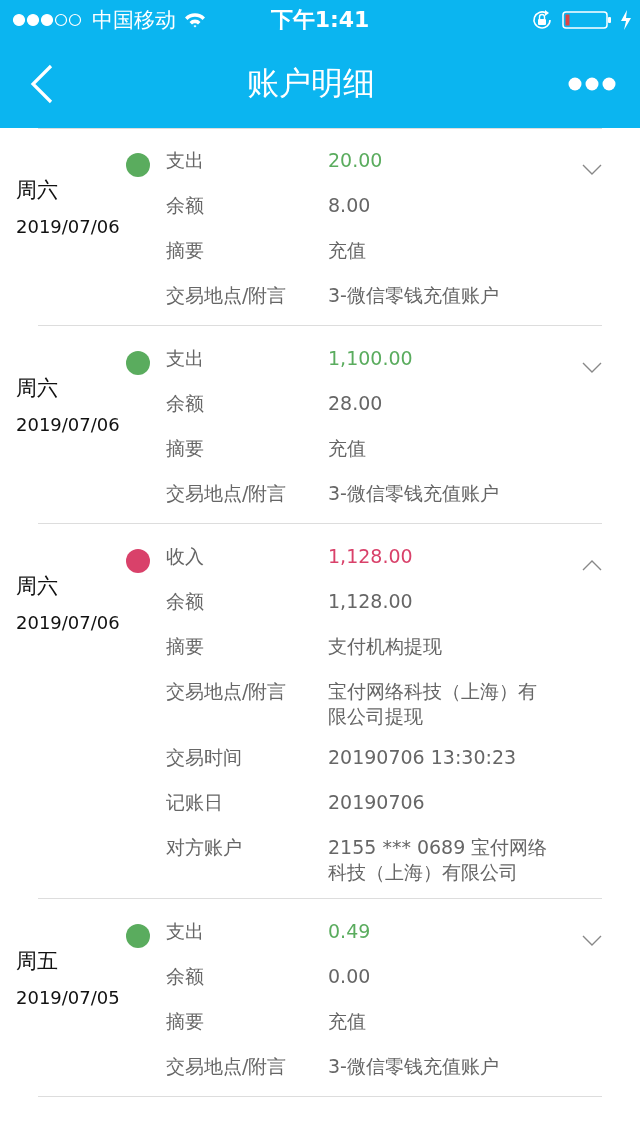 The image size is (640, 1136). Describe the element at coordinates (350, 205) in the screenshot. I see `field-value: 8.00` at that location.